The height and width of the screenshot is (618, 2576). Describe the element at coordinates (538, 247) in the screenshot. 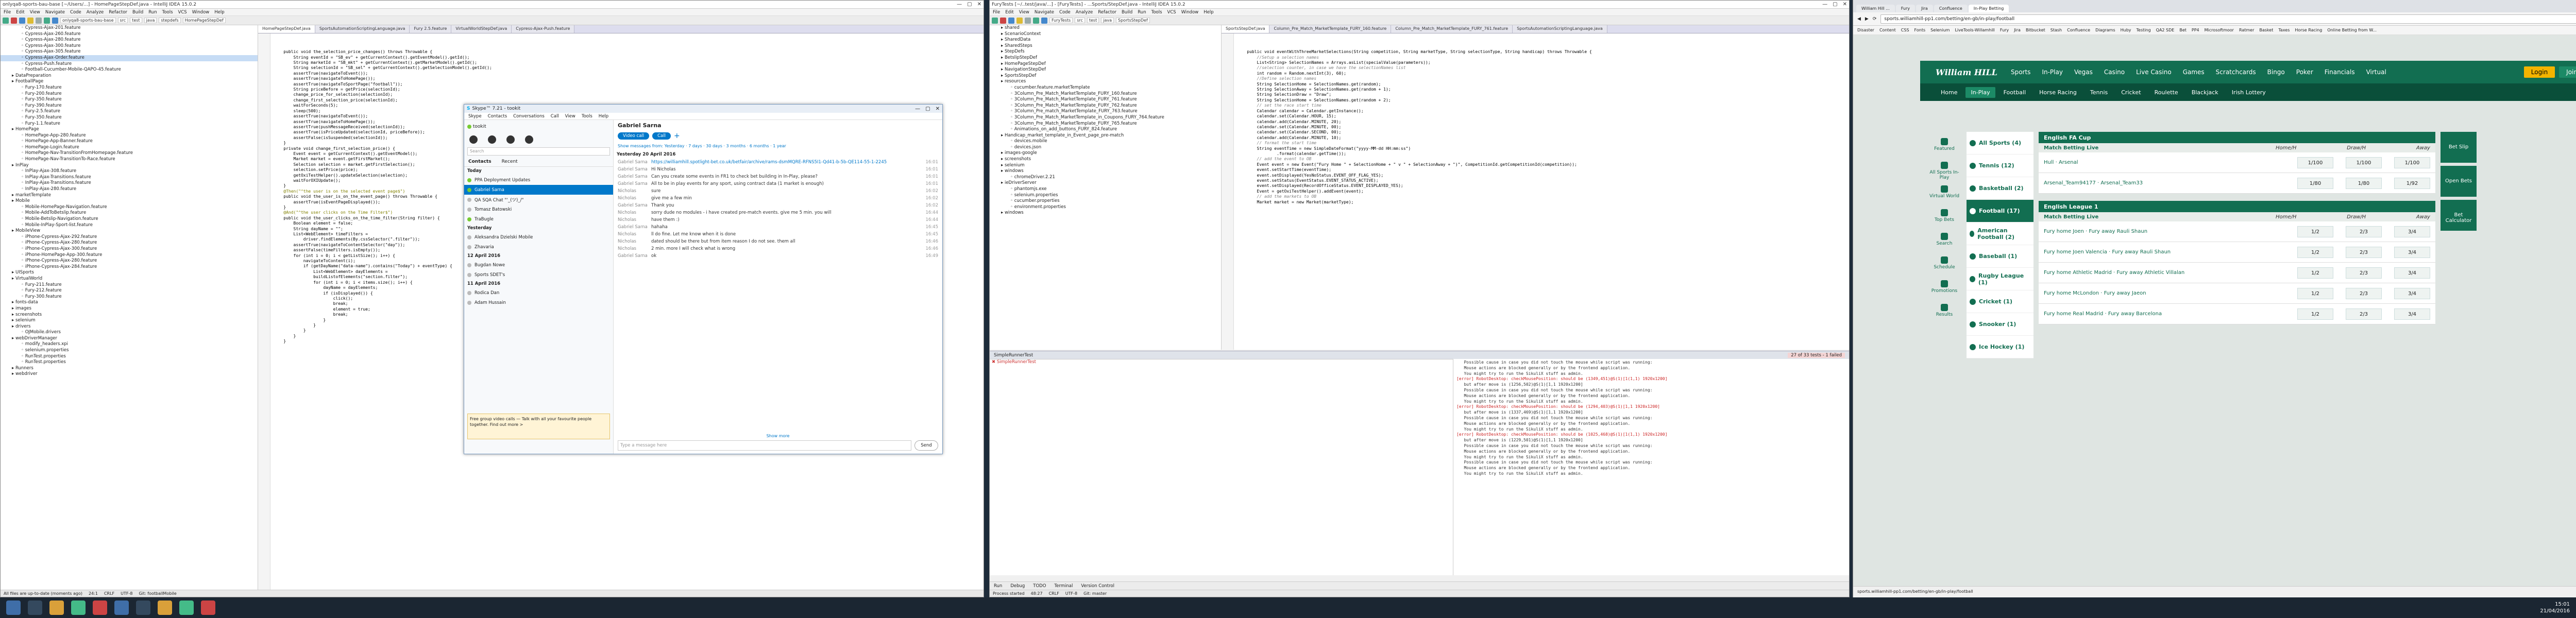

I see `contact-item: Zhavaria` at that location.